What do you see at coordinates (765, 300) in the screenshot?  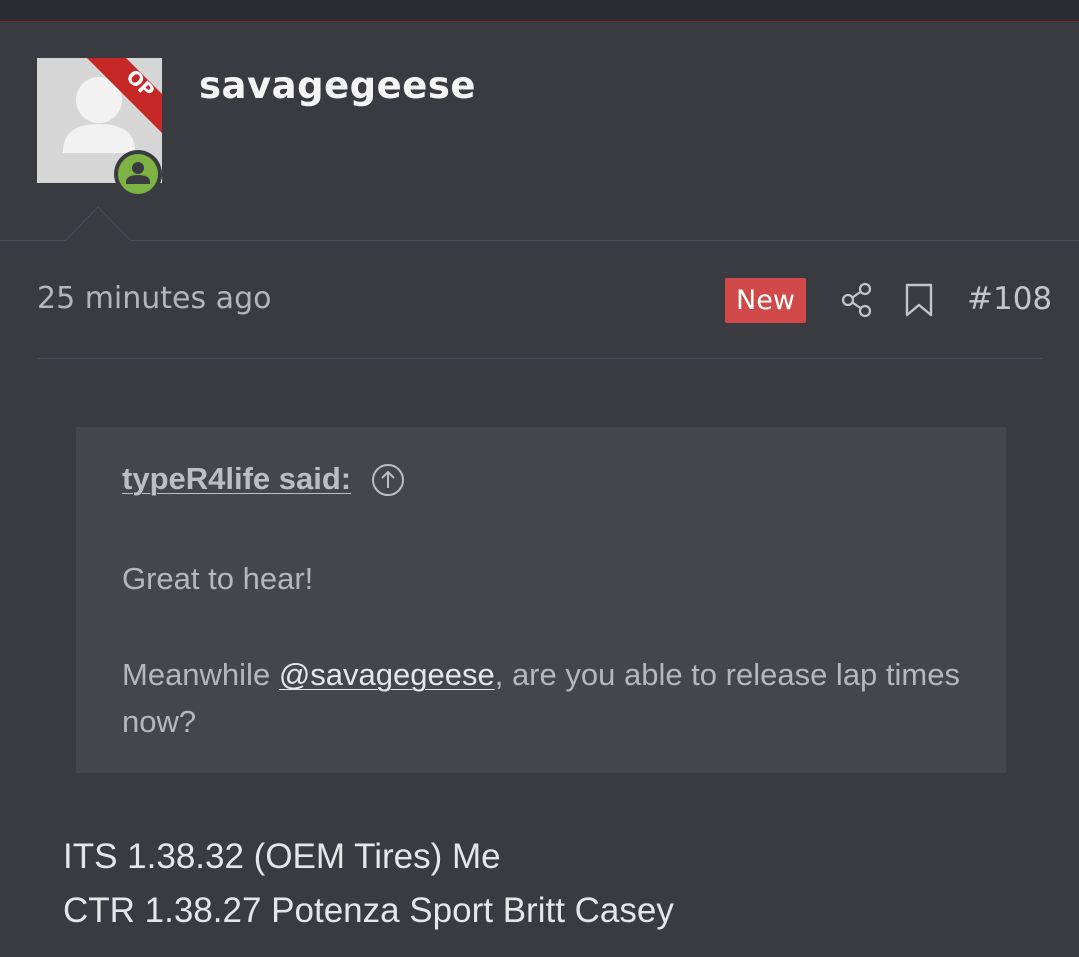 I see `new-badge: New` at bounding box center [765, 300].